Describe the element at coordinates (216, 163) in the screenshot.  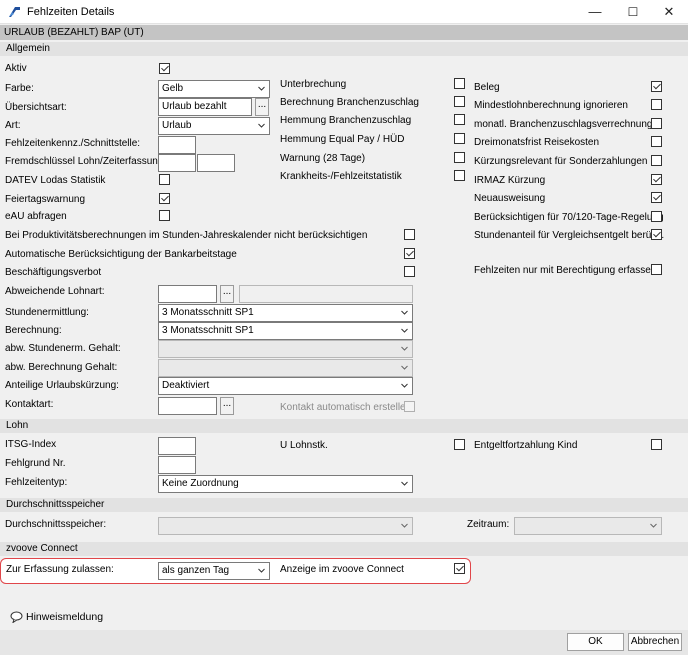
I see `fremdschluessel-zeiterfassung-input` at that location.